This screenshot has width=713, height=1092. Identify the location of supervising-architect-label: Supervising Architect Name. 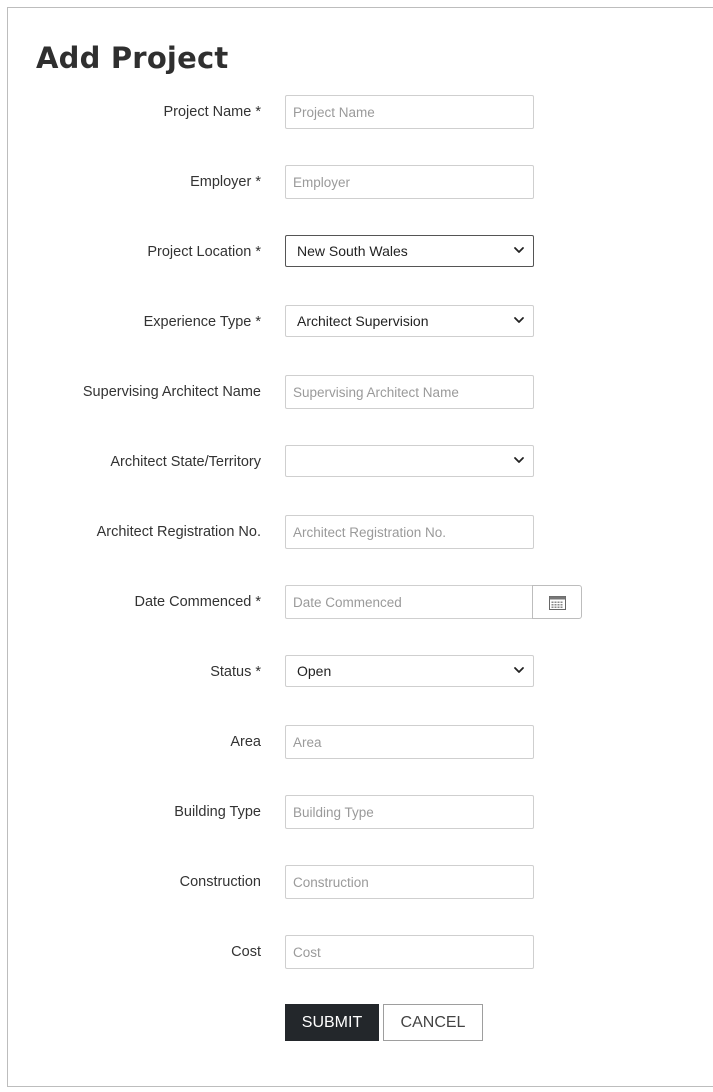
(171, 392).